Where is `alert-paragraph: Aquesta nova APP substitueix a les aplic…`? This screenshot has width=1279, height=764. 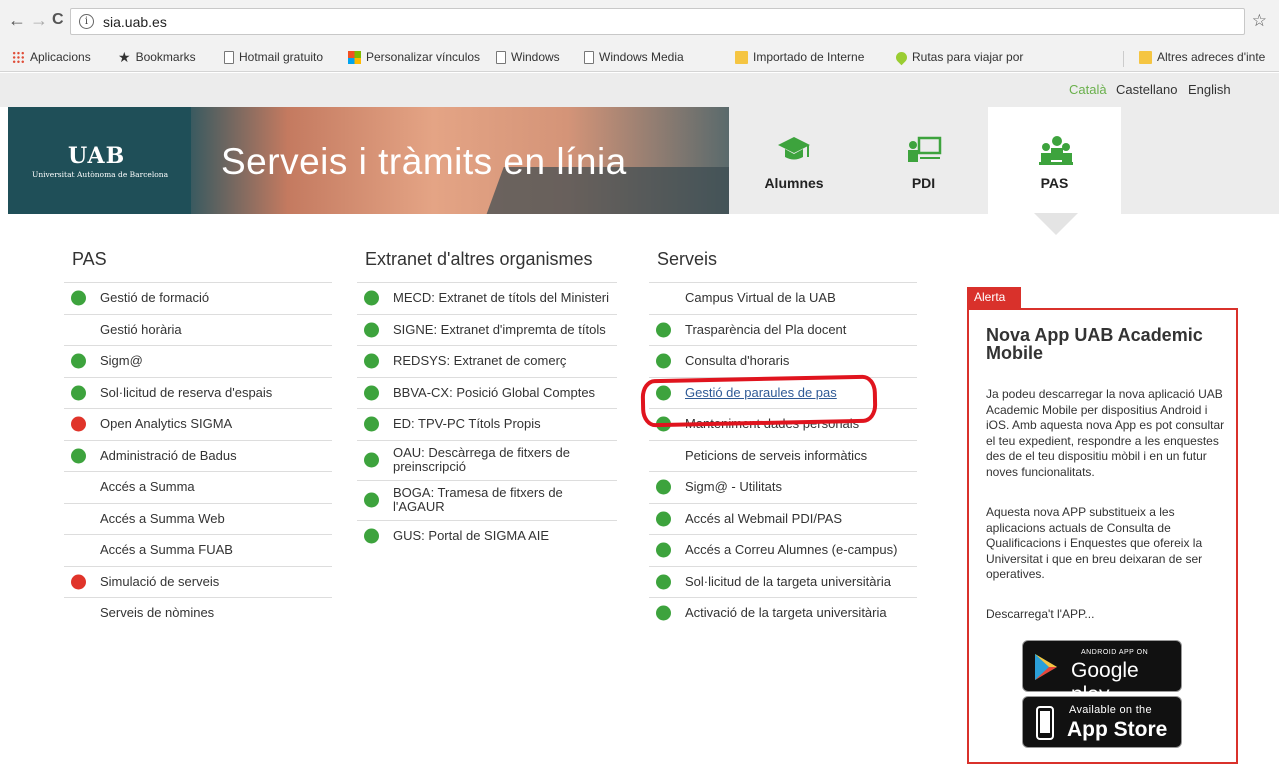 alert-paragraph: Aquesta nova APP substitueix a les aplic… is located at coordinates (1094, 543).